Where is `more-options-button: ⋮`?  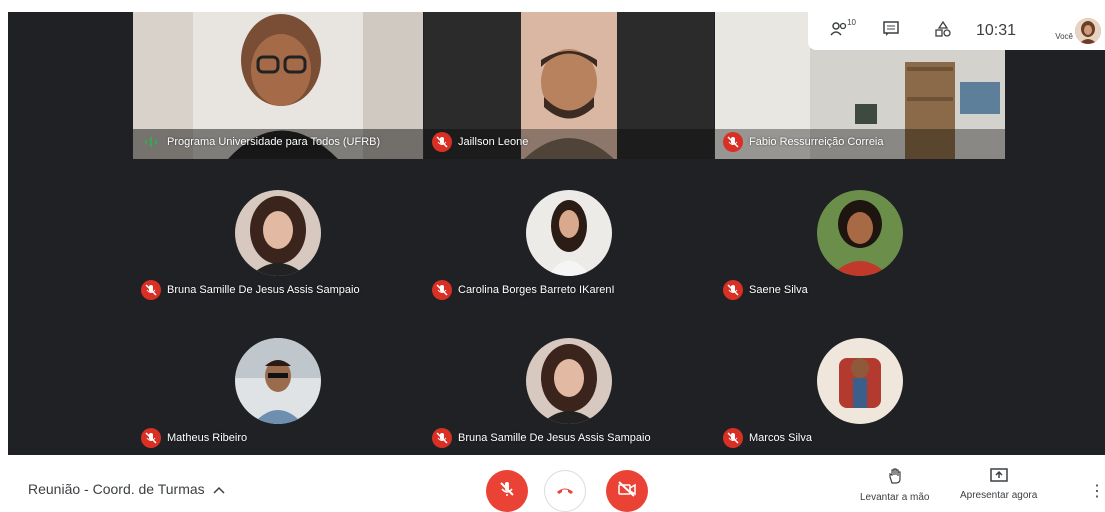
more-options-button: ⋮ is located at coordinates (1097, 491).